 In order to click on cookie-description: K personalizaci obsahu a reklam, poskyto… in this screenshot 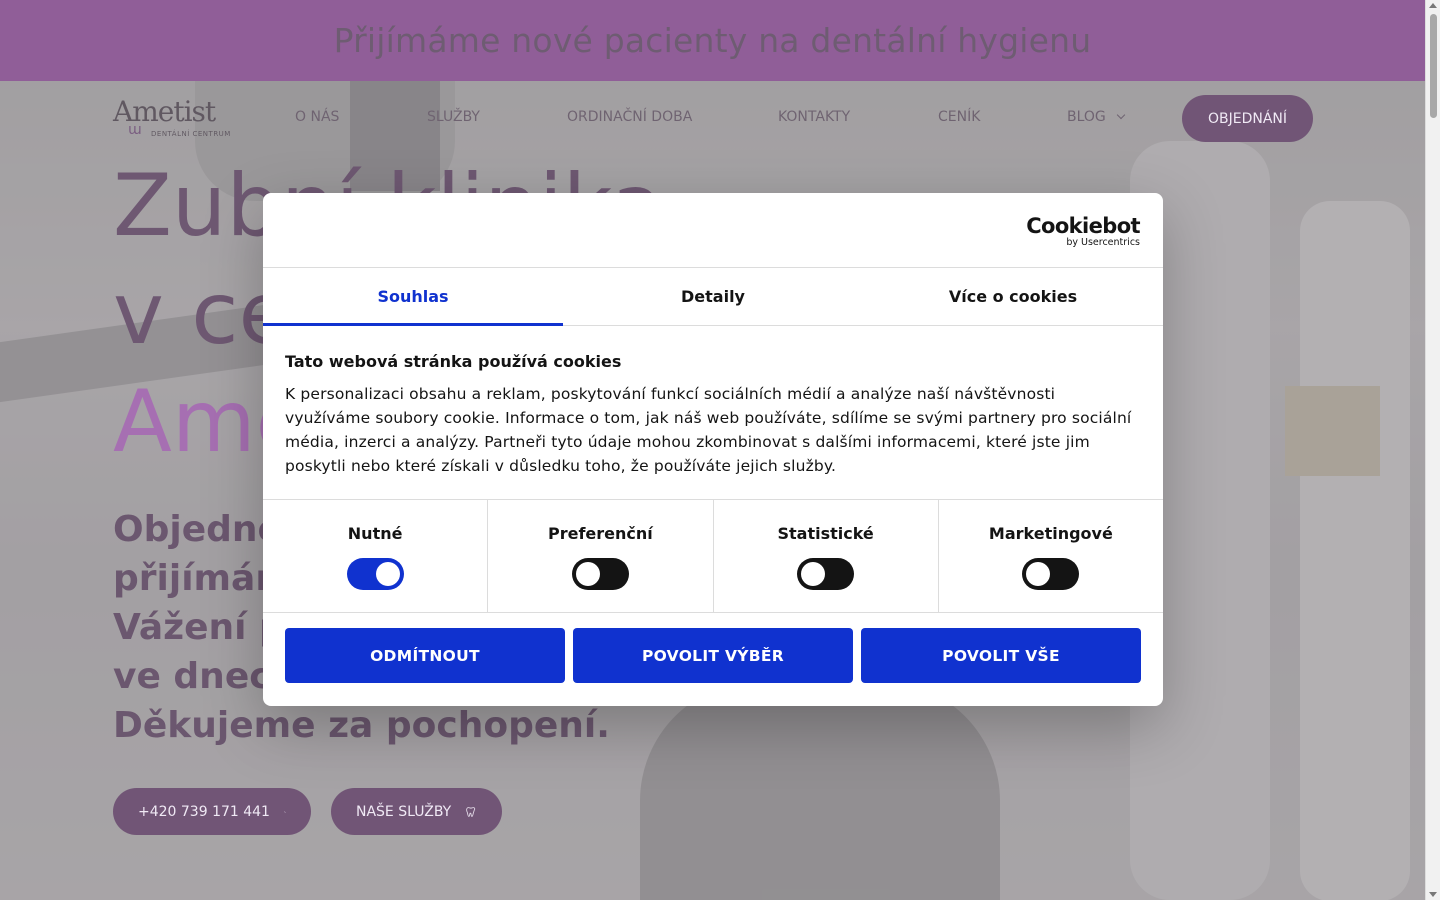, I will do `click(708, 430)`.